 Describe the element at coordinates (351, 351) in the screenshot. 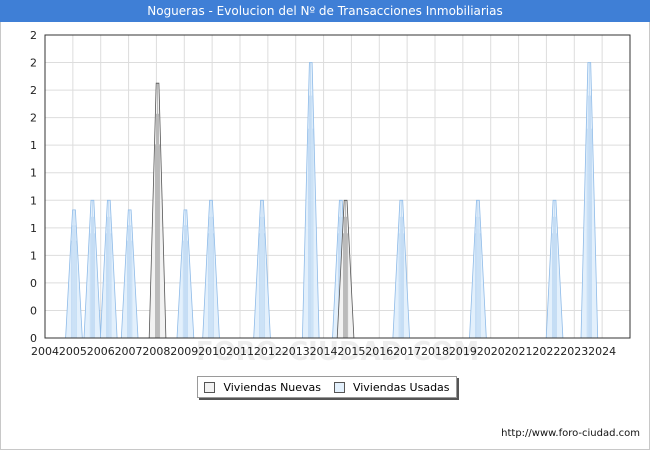

I see `x-tick-label: 2015` at that location.